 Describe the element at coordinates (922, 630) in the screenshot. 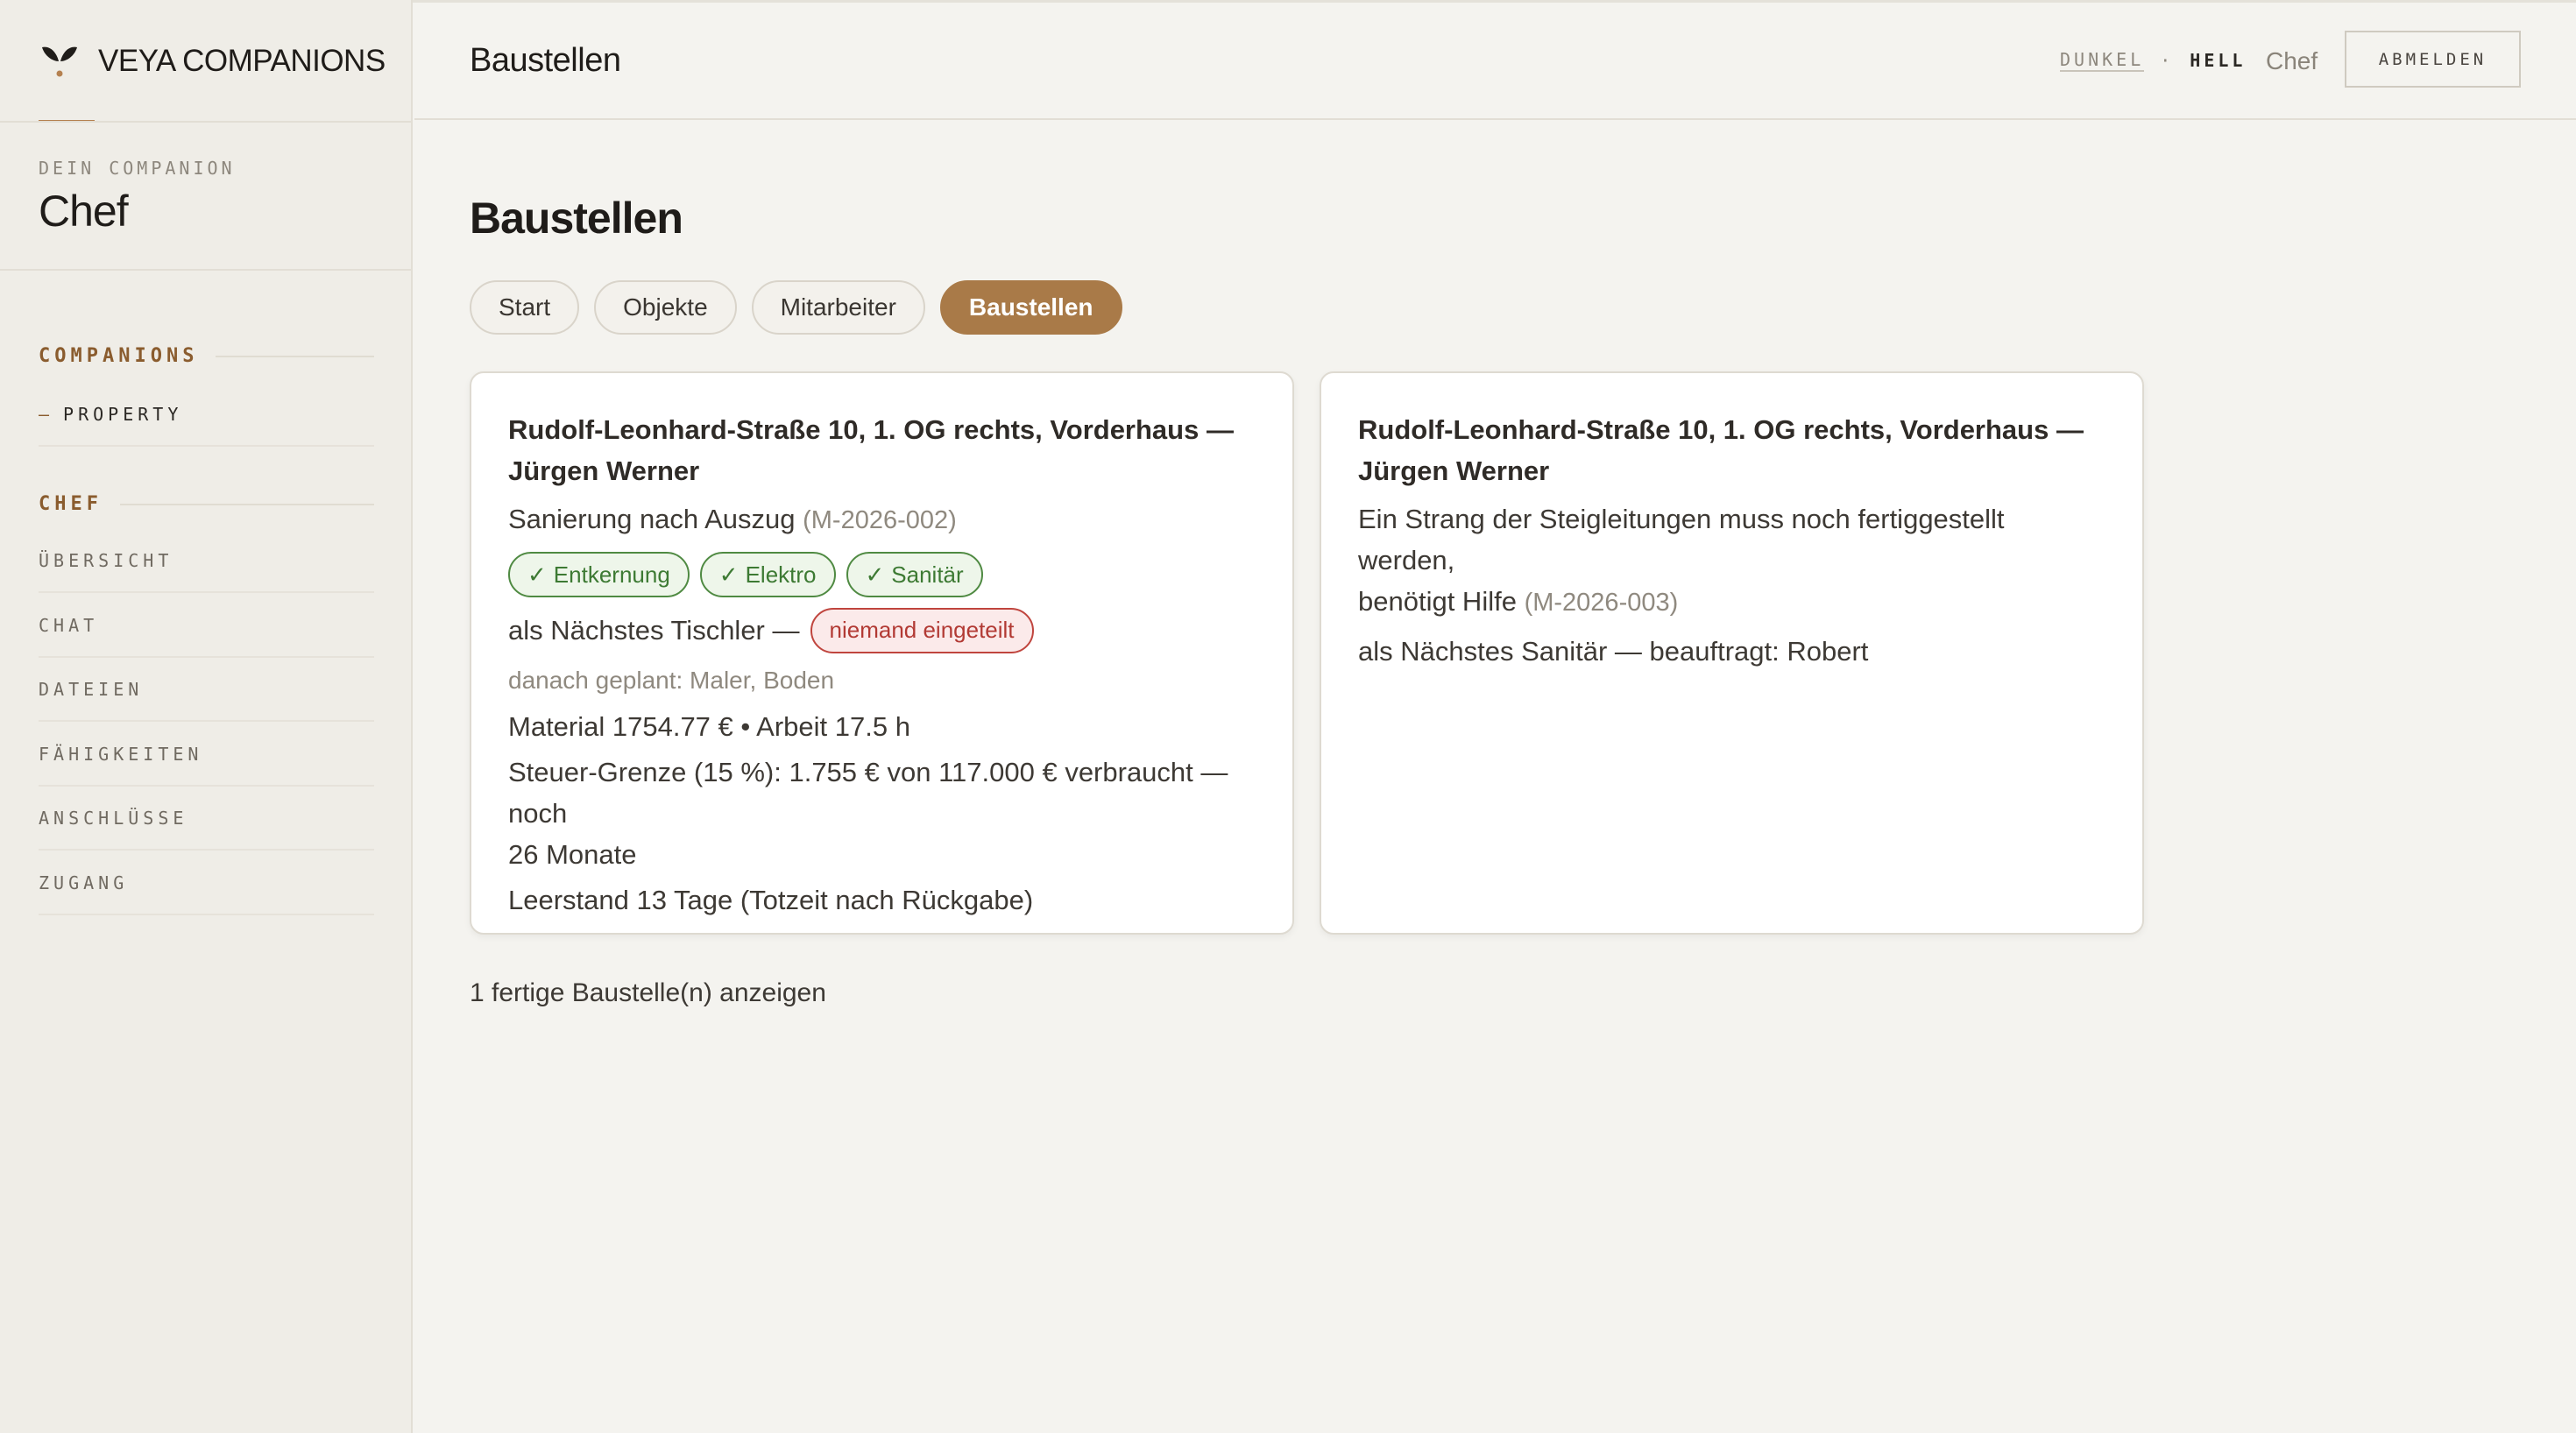

I see `unassigned-badge: niemand eingeteilt` at that location.